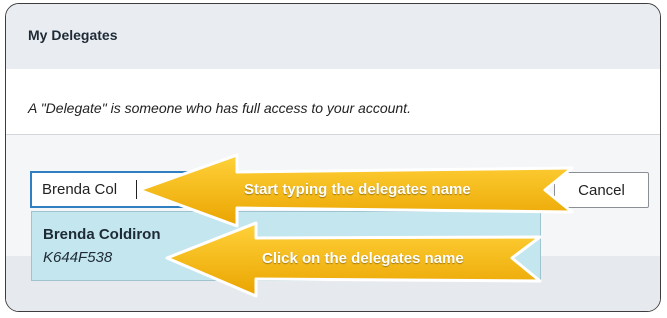 This screenshot has width=667, height=318. What do you see at coordinates (357, 189) in the screenshot?
I see `typing-hint-label: Start typing the delegates name` at bounding box center [357, 189].